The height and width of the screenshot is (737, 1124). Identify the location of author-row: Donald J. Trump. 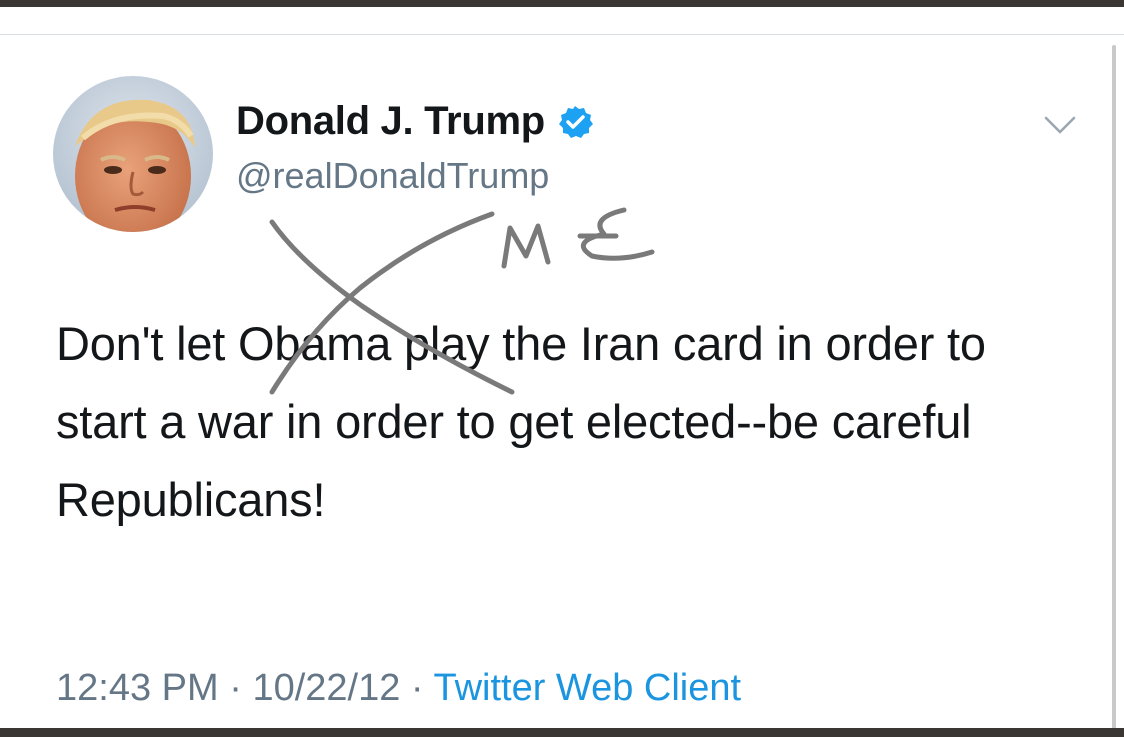
(414, 121).